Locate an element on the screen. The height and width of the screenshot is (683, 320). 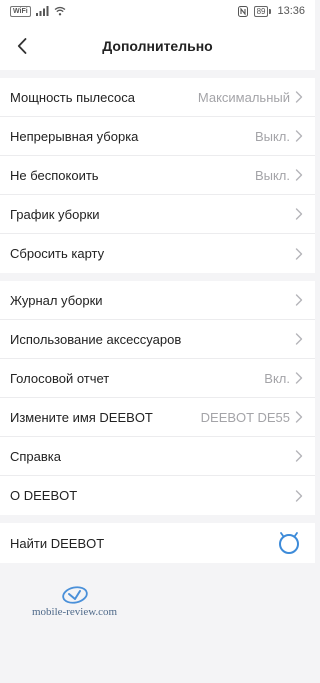
app-header: Дополнительно is located at coordinates (157, 46).